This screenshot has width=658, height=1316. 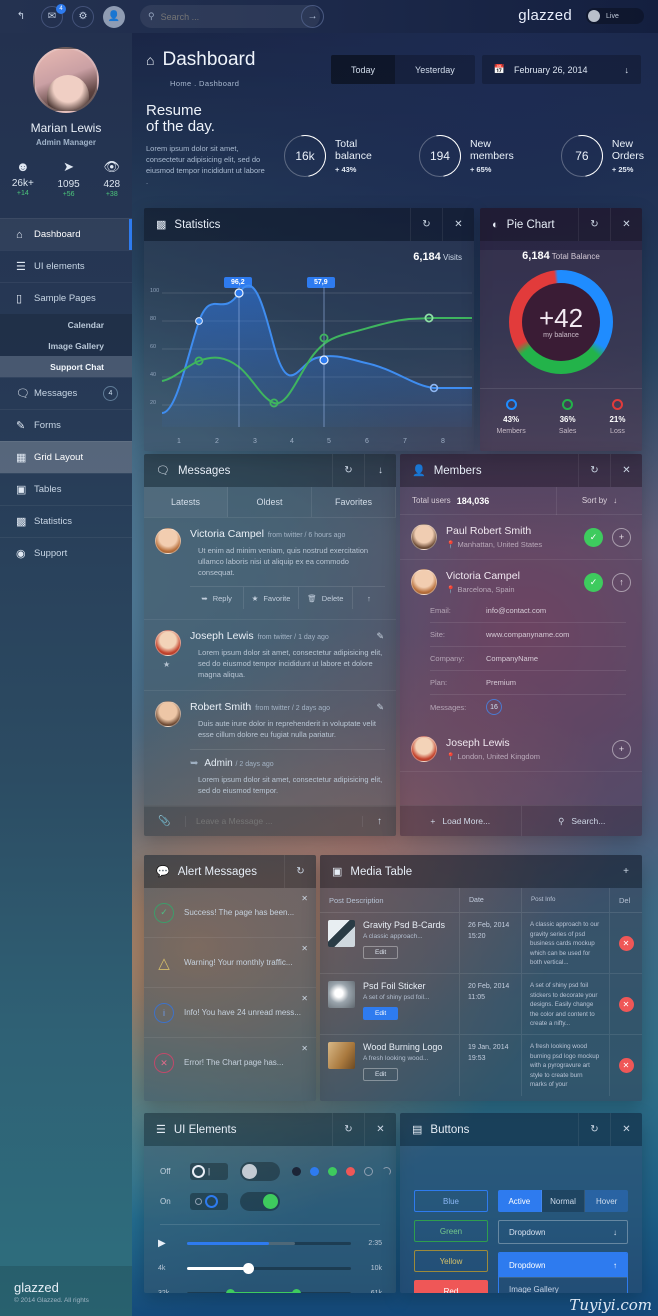 I want to click on delete-button: 🗑 Delete, so click(x=326, y=598).